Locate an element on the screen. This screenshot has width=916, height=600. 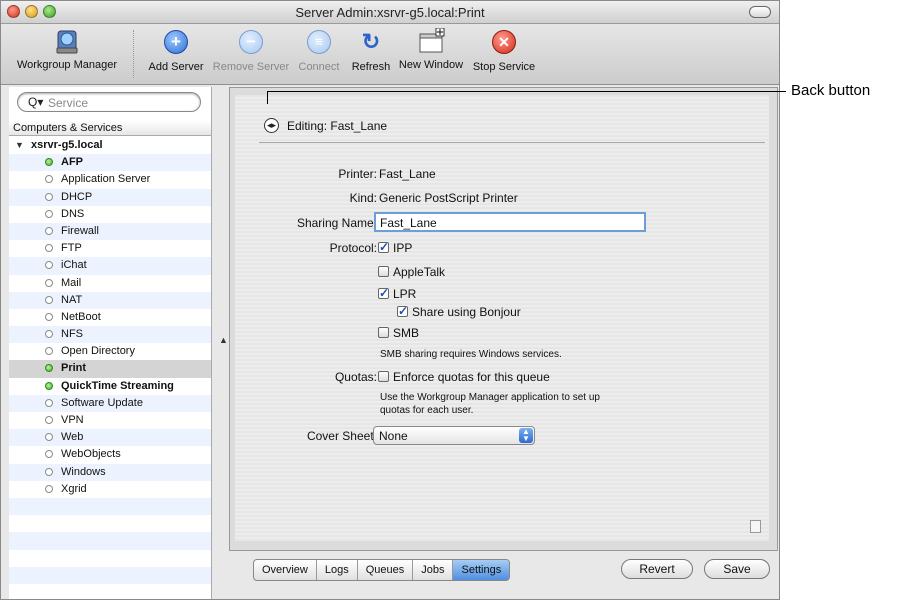
service-item-application-server: Application Server is located at coordinates (110, 179).